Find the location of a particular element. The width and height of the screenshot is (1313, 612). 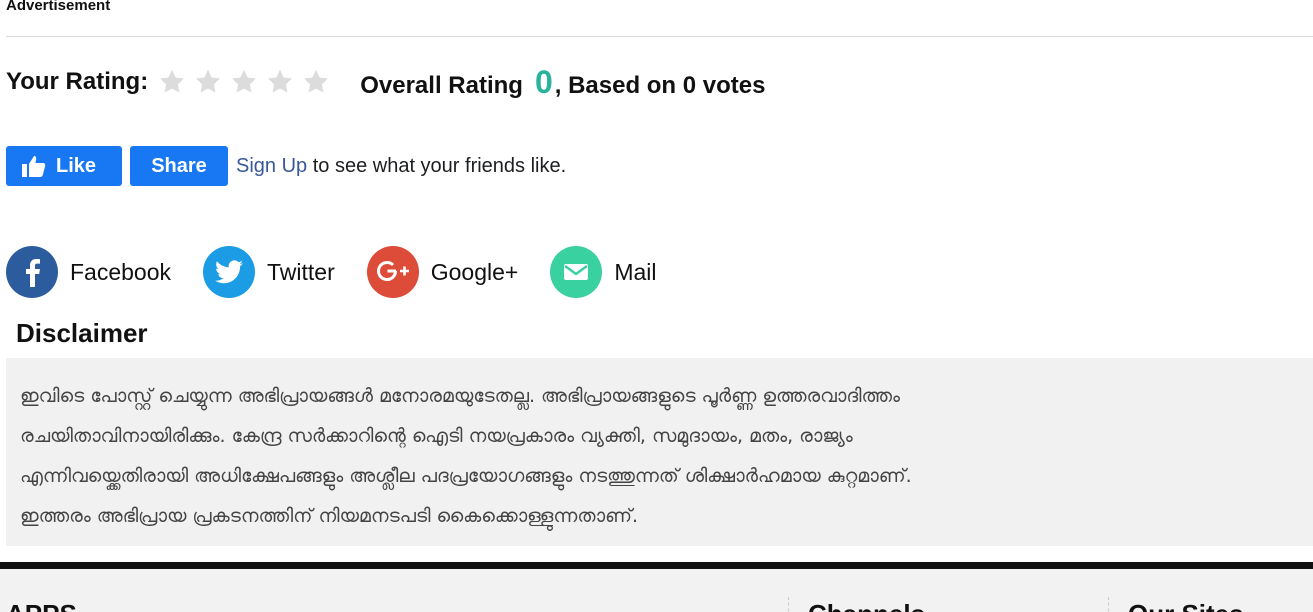

share-bar: Facebook Twitter Google+ Mail is located at coordinates (347, 272).